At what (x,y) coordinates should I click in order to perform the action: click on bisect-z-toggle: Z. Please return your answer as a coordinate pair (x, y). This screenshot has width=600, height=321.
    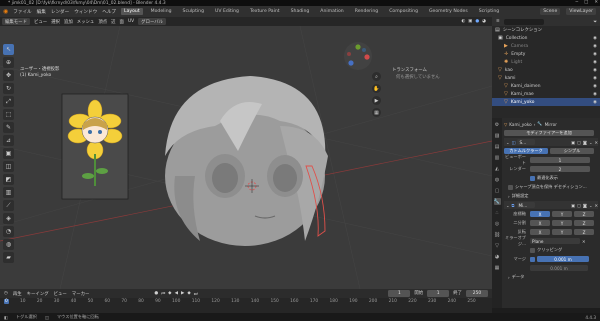
    Looking at the image, I should click on (584, 223).